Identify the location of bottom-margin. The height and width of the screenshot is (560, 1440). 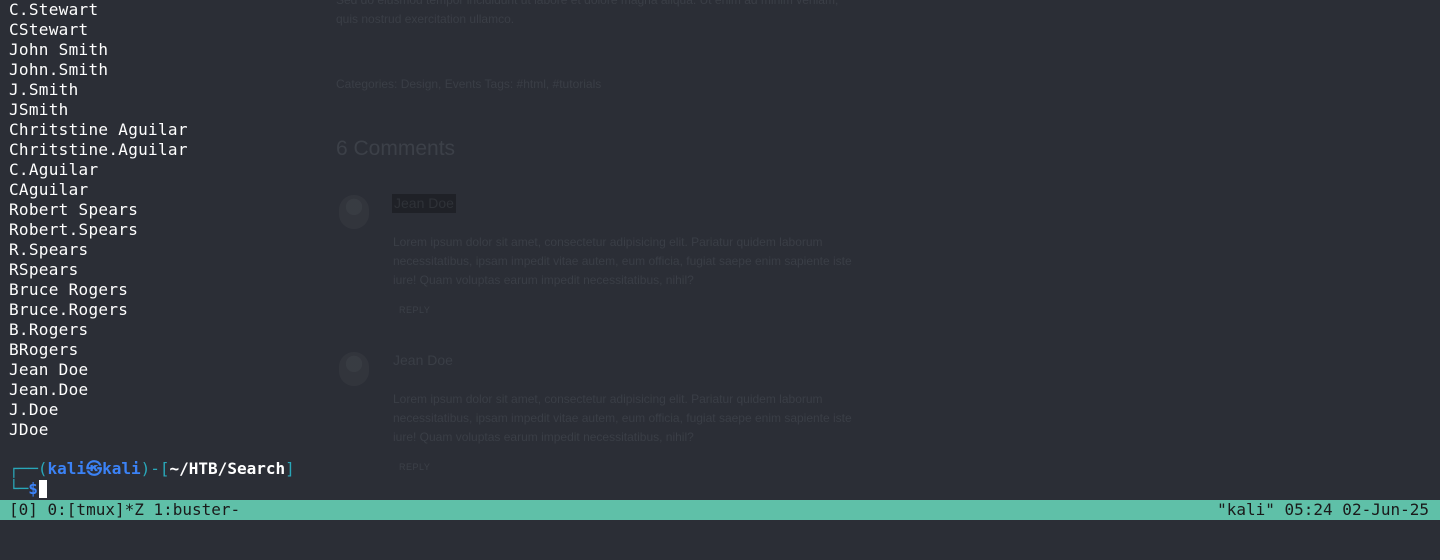
(720, 523).